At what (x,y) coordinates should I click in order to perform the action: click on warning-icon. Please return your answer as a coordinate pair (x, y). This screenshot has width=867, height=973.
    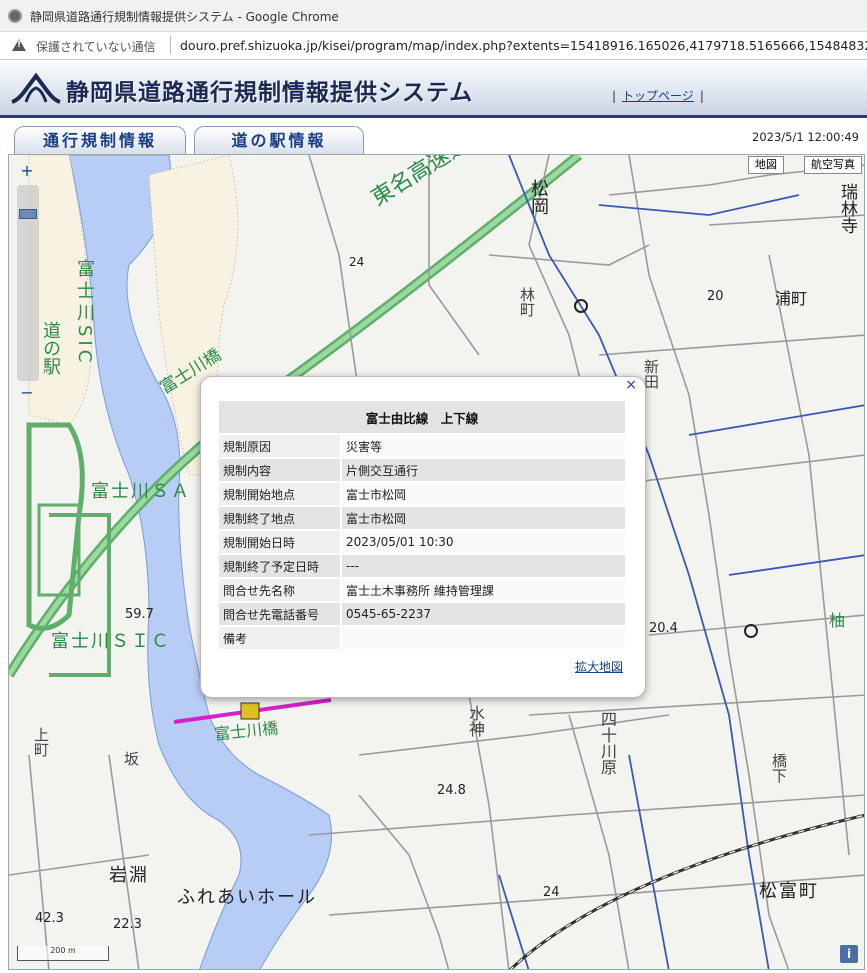
    Looking at the image, I should click on (19, 45).